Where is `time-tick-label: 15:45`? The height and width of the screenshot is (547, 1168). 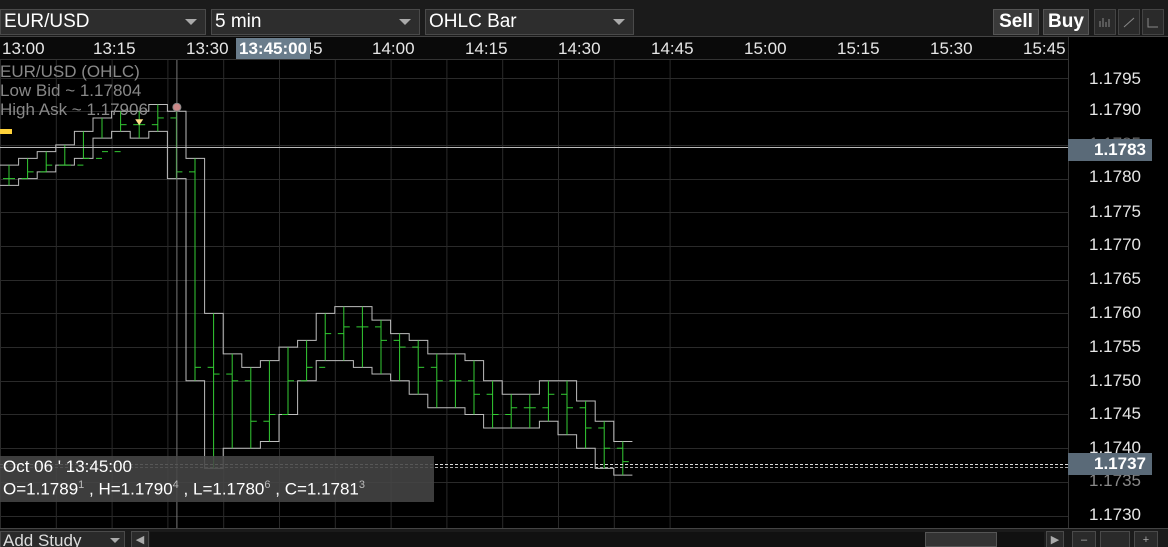
time-tick-label: 15:45 is located at coordinates (1044, 48).